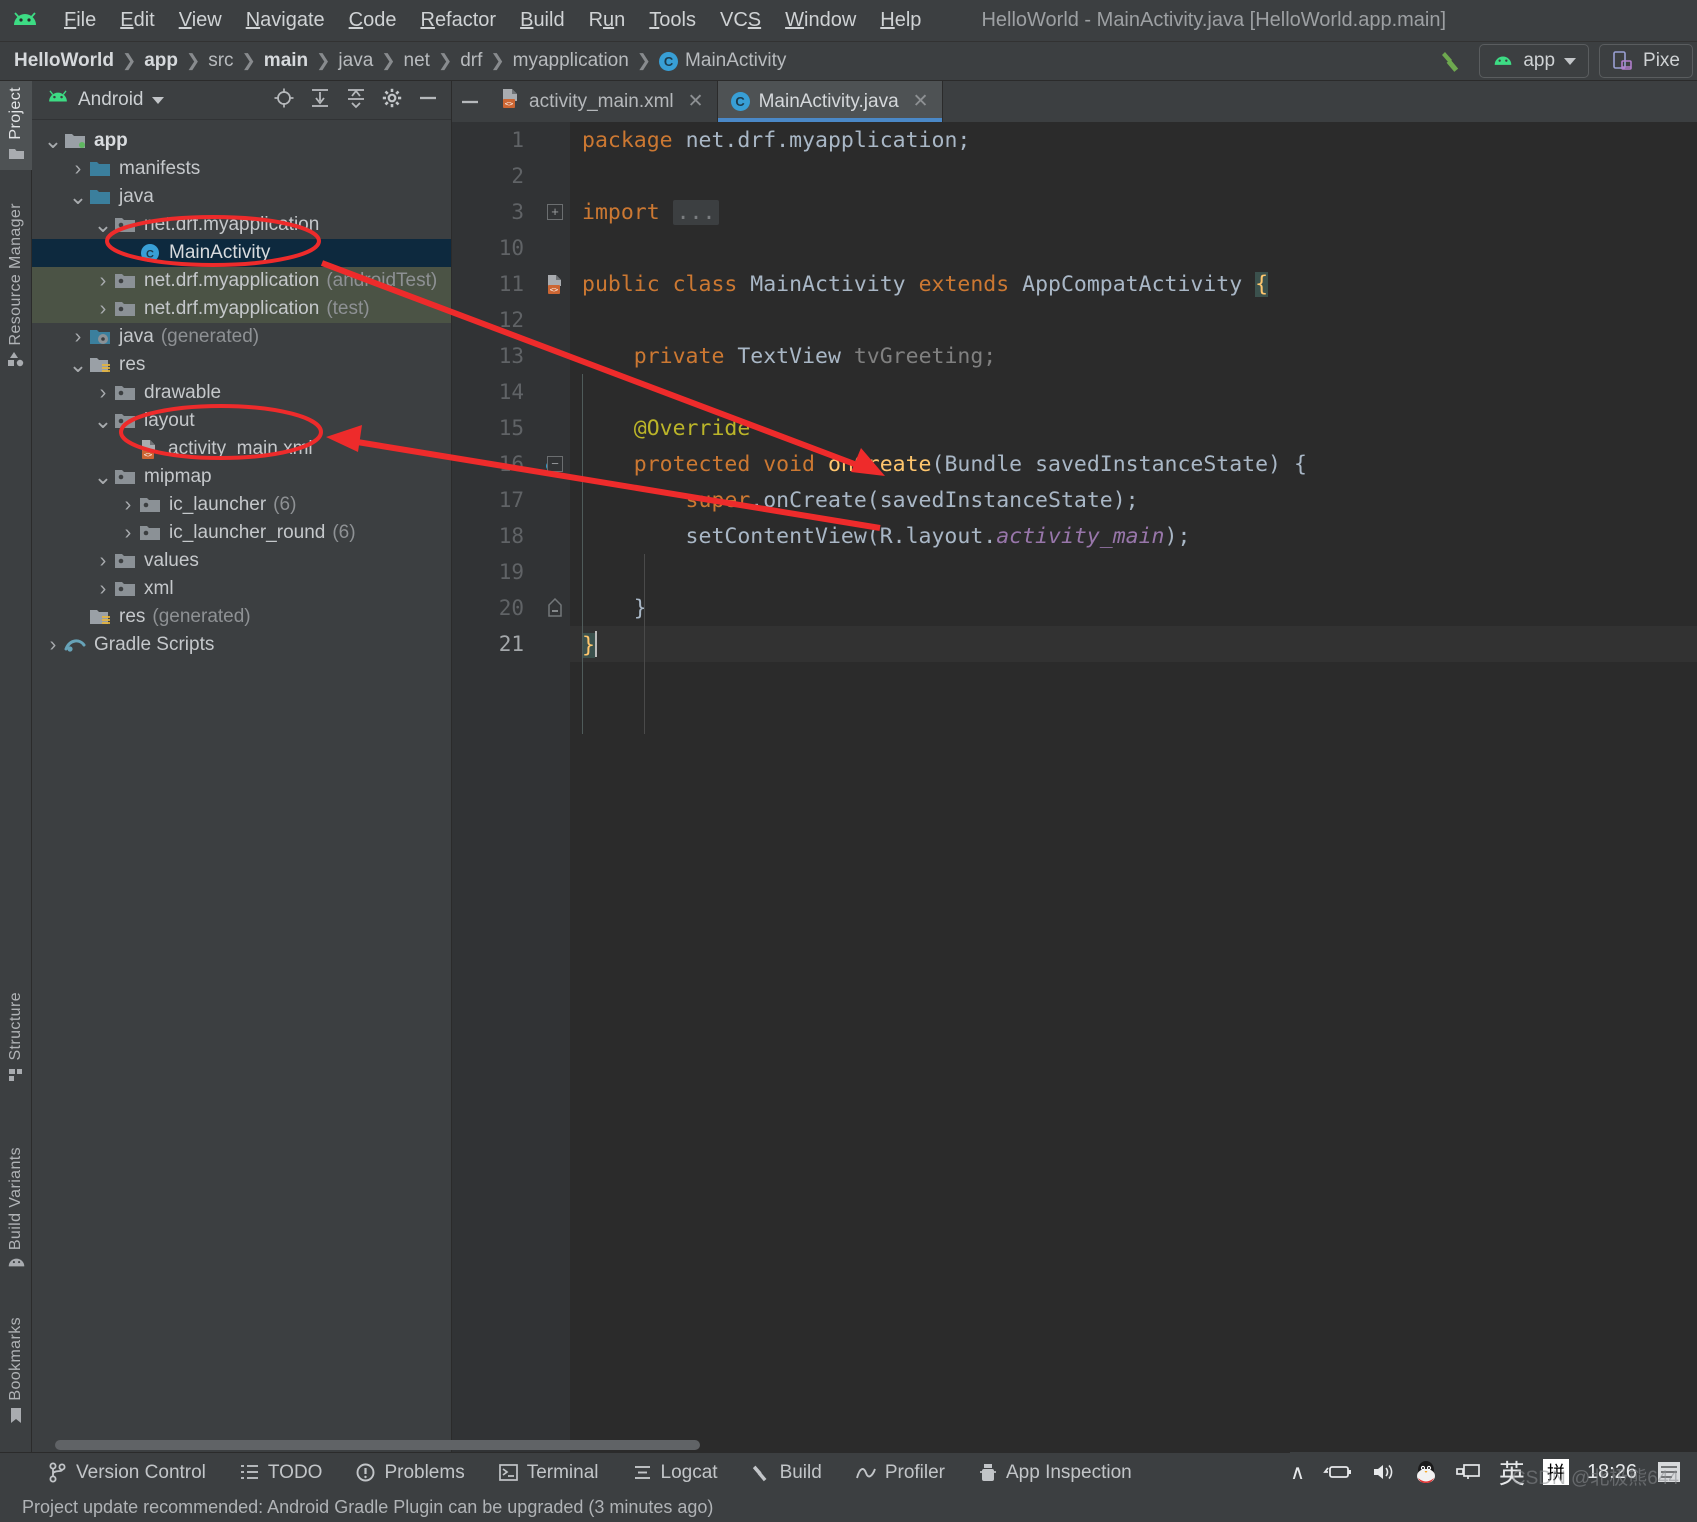 This screenshot has height=1522, width=1697. Describe the element at coordinates (220, 61) in the screenshot. I see `breadcrumb-item-src: src` at that location.